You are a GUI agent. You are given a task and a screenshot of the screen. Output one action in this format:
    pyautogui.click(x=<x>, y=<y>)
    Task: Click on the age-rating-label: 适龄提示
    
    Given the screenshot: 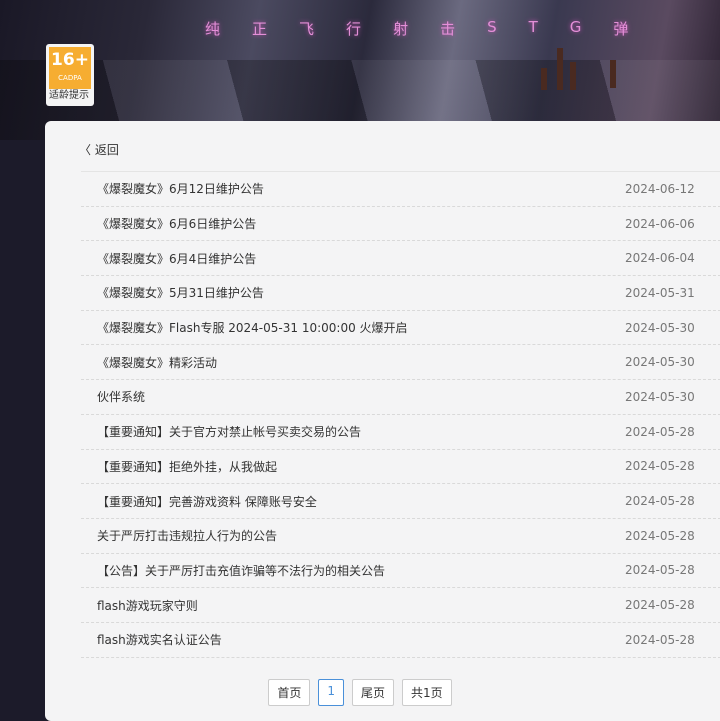 What is the action you would take?
    pyautogui.click(x=69, y=95)
    